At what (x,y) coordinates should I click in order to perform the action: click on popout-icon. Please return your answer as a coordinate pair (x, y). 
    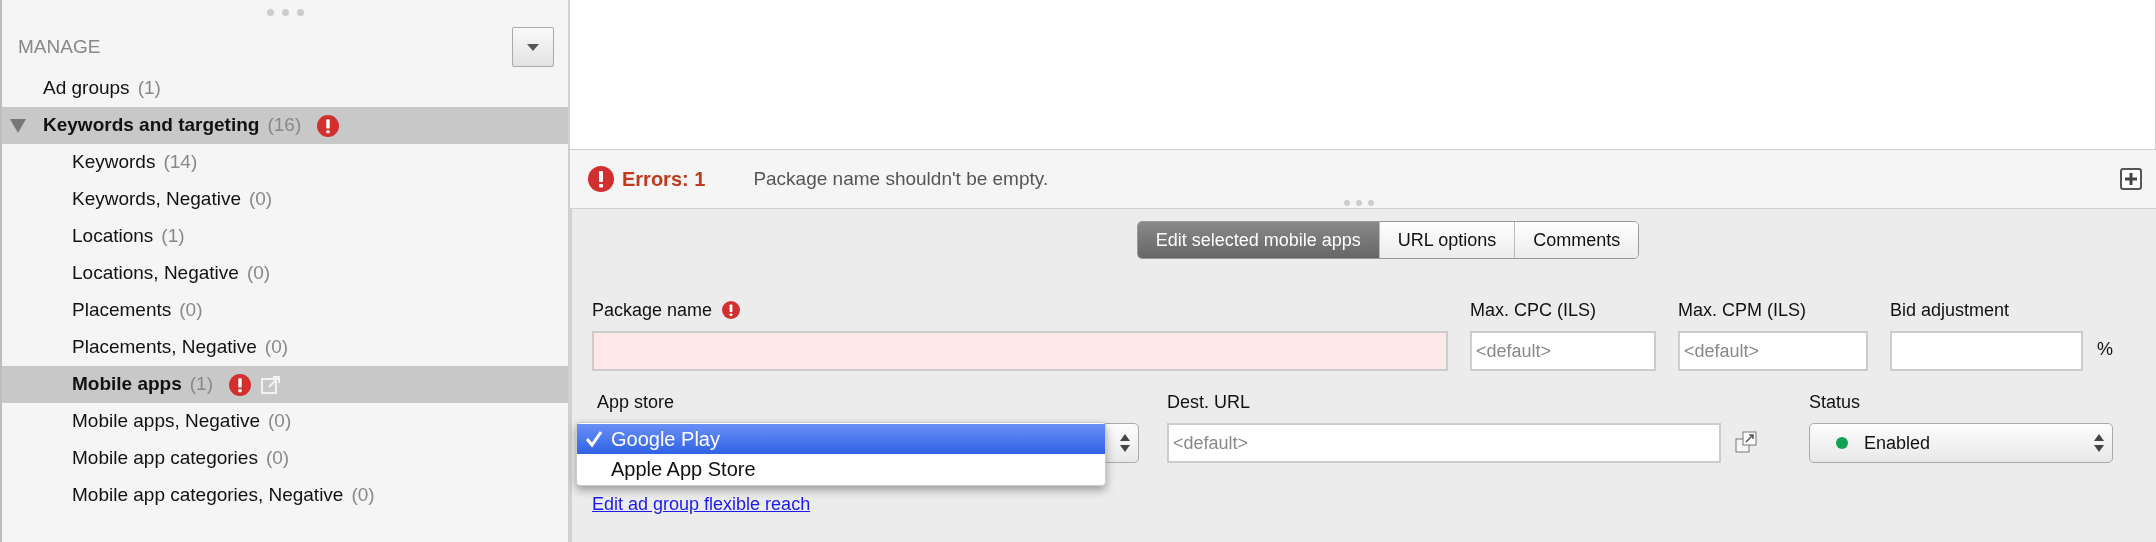
    Looking at the image, I should click on (1746, 442).